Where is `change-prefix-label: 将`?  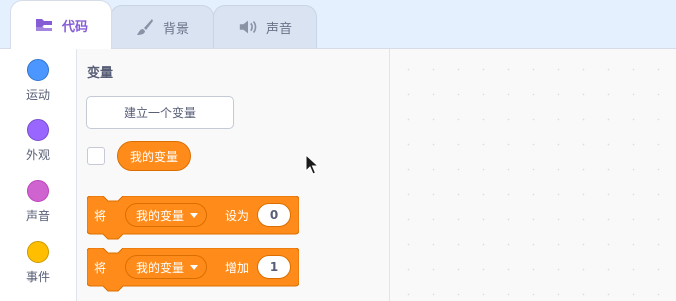 change-prefix-label: 将 is located at coordinates (100, 268).